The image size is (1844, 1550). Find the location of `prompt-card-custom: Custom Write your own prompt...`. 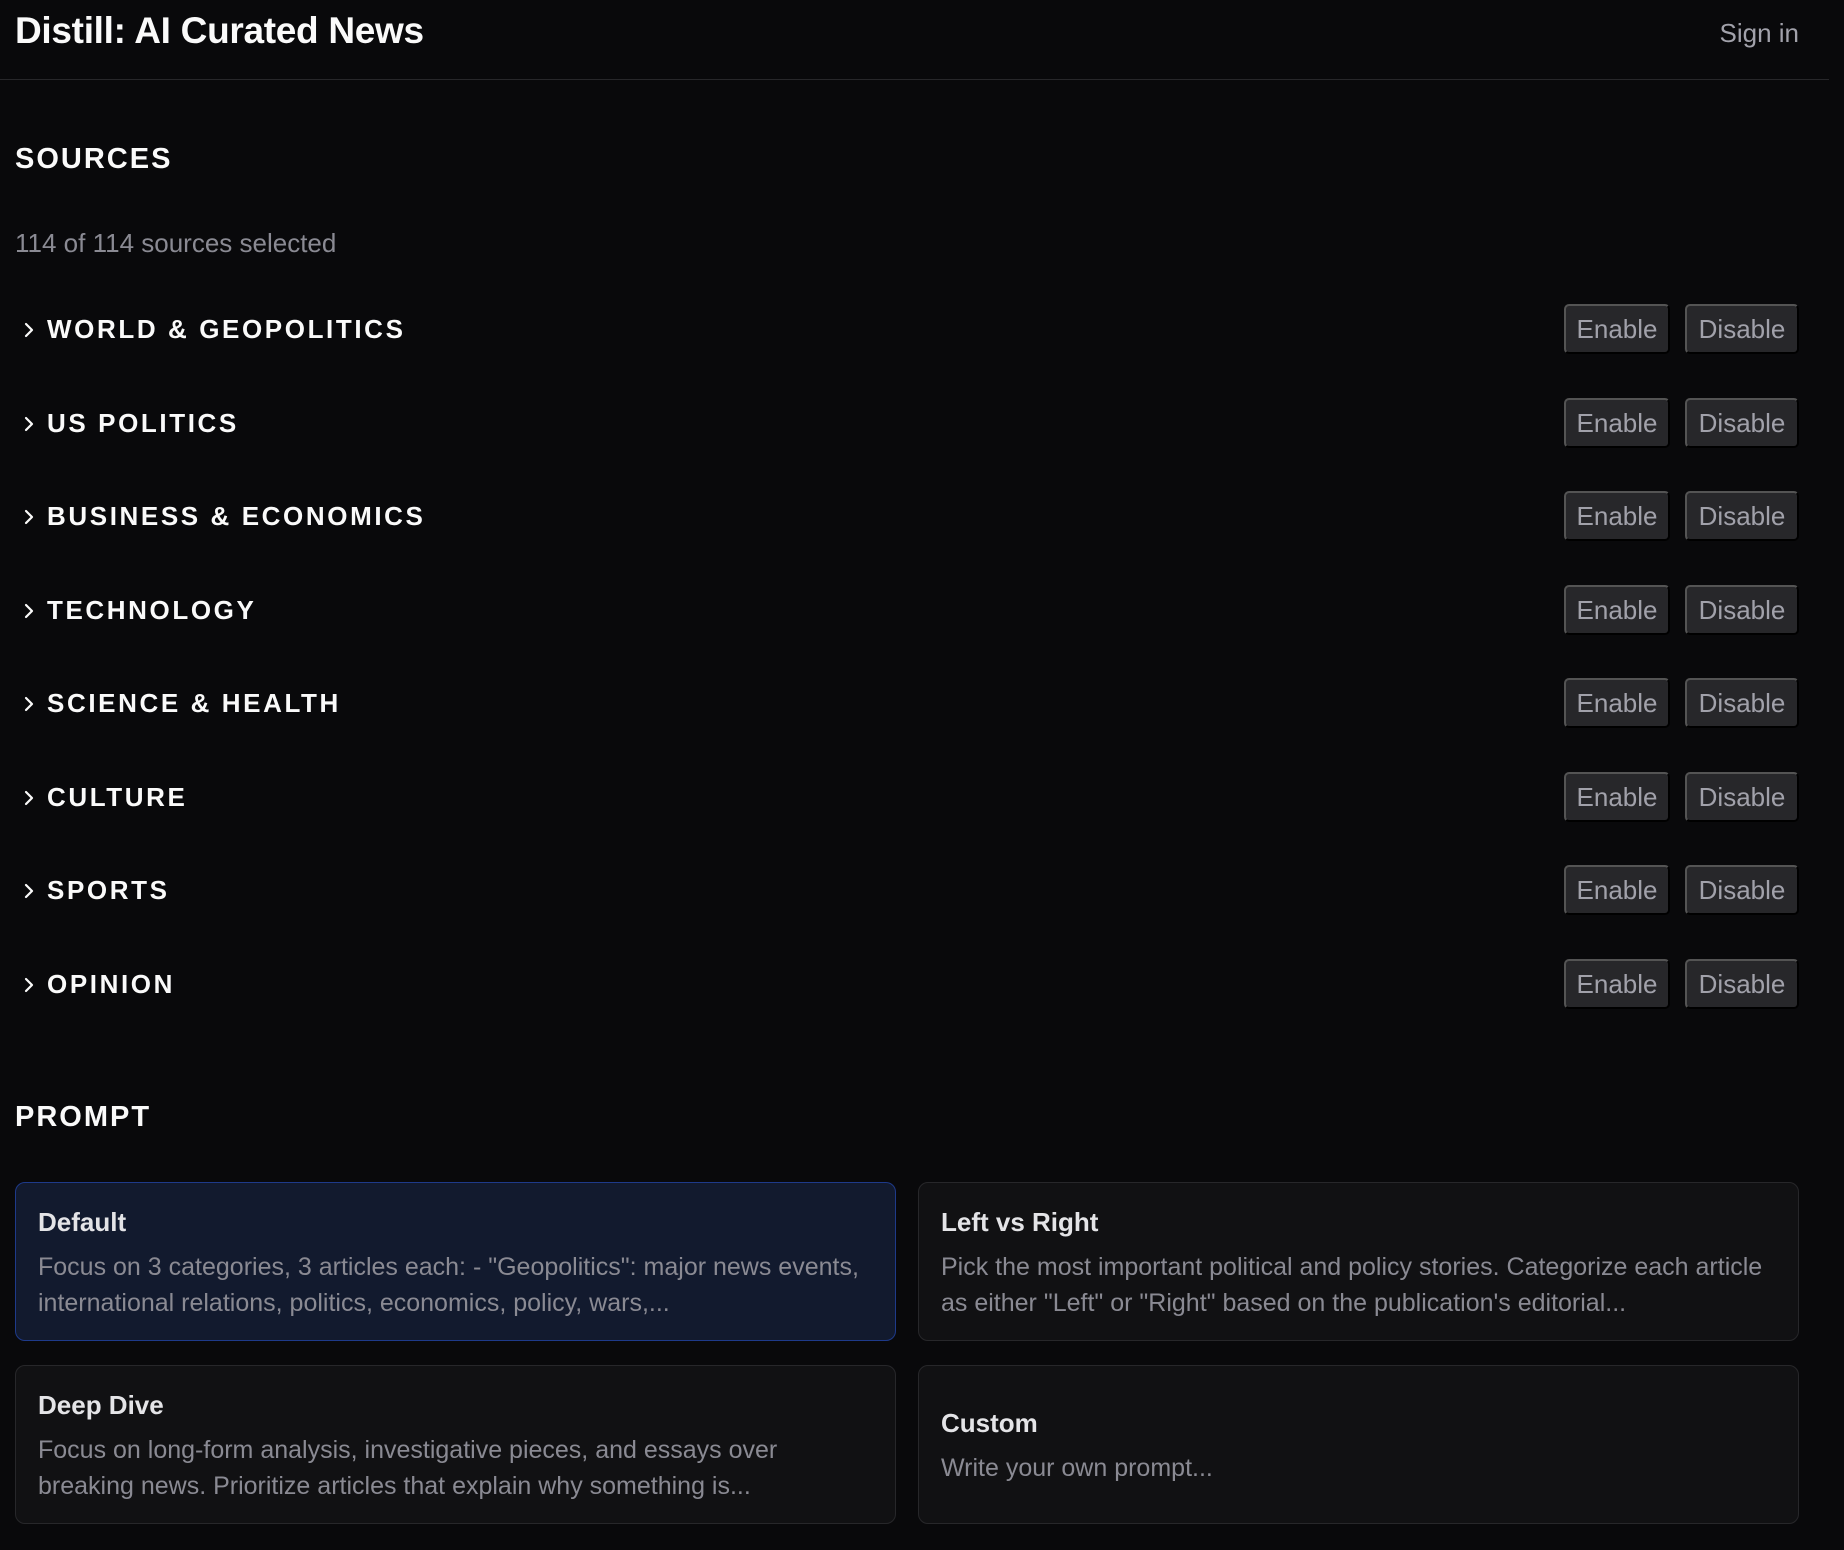

prompt-card-custom: Custom Write your own prompt... is located at coordinates (1358, 1444).